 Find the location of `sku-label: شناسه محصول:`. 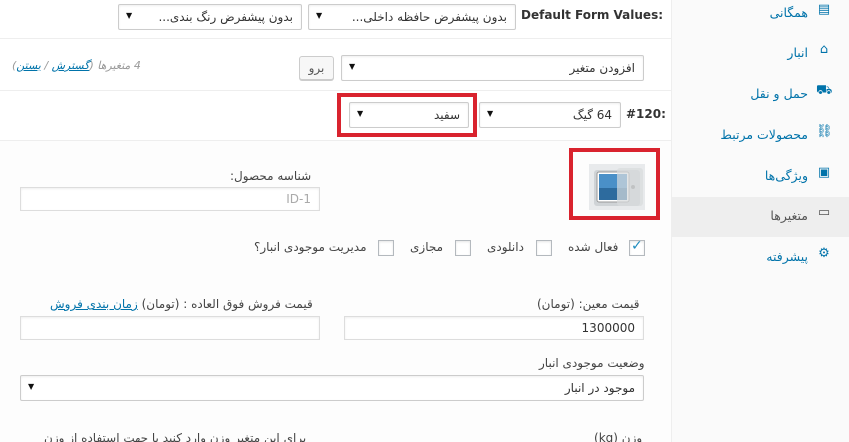

sku-label: شناسه محصول: is located at coordinates (271, 176).